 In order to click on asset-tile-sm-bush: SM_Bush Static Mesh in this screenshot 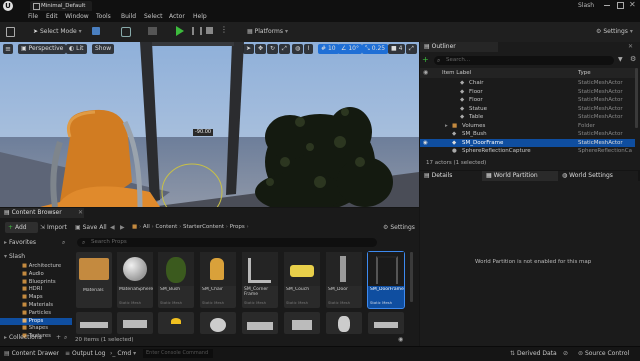, I will do `click(176, 280)`.